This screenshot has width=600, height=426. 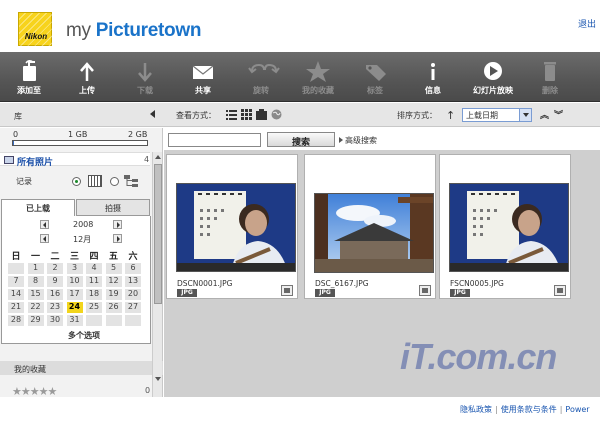 What do you see at coordinates (133, 281) in the screenshot?
I see `calendar-day: 13` at bounding box center [133, 281].